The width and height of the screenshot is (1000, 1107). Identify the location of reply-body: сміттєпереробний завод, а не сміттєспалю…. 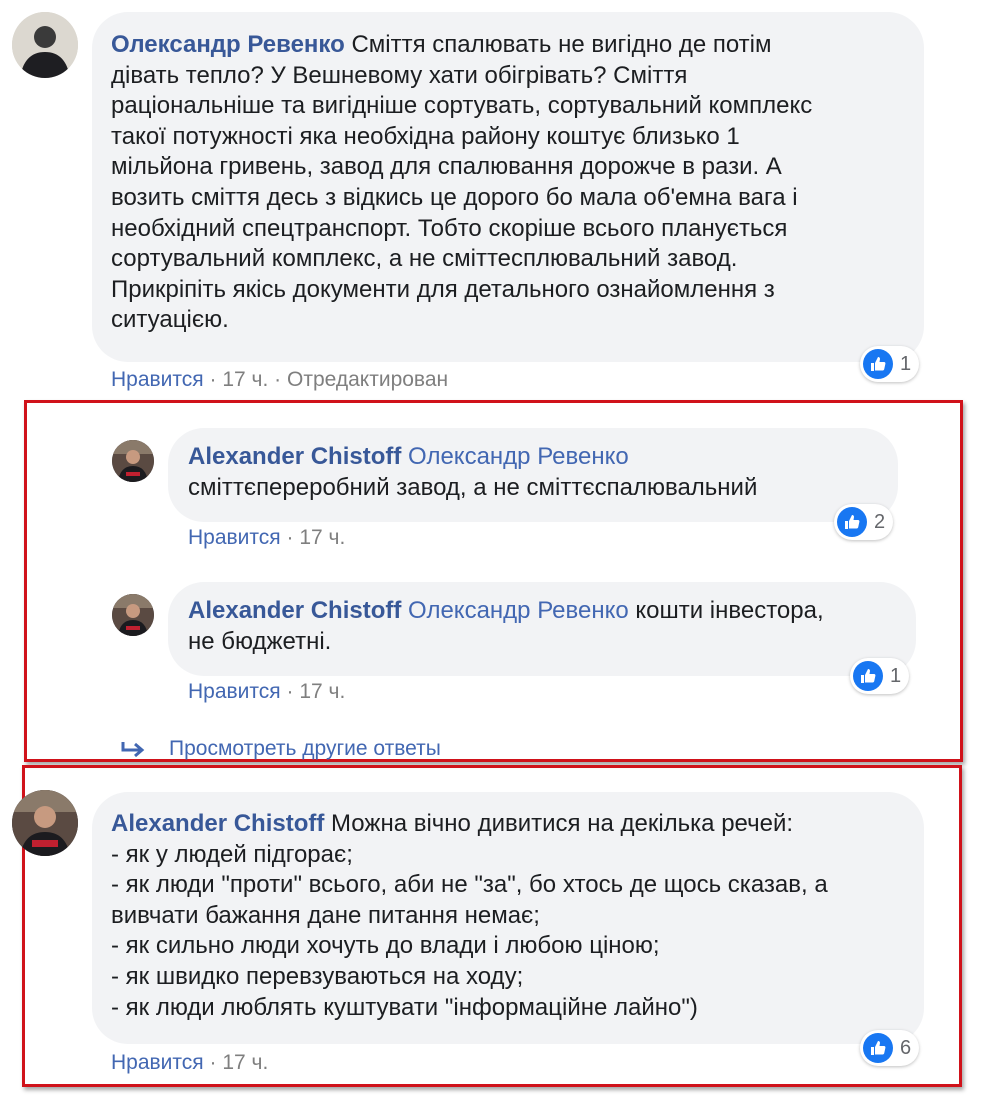
(473, 487).